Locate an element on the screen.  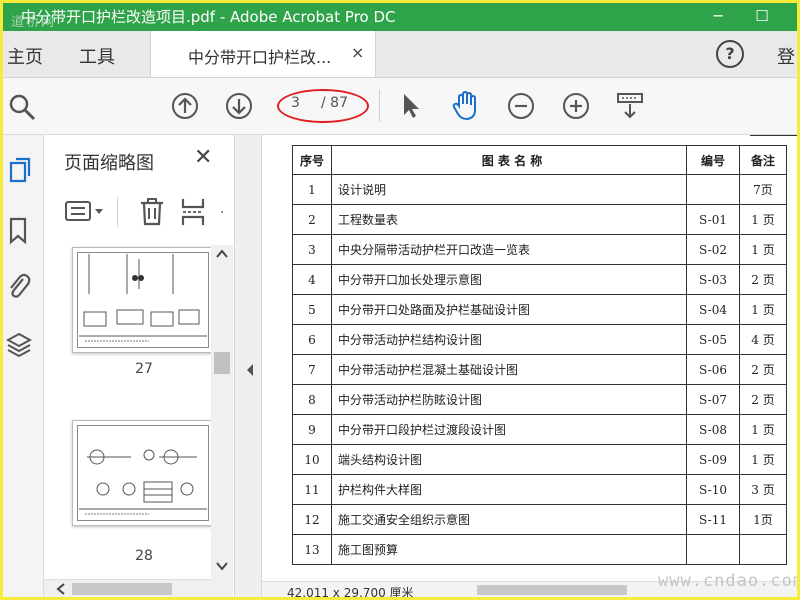
row-number: 13 is located at coordinates (312, 549).